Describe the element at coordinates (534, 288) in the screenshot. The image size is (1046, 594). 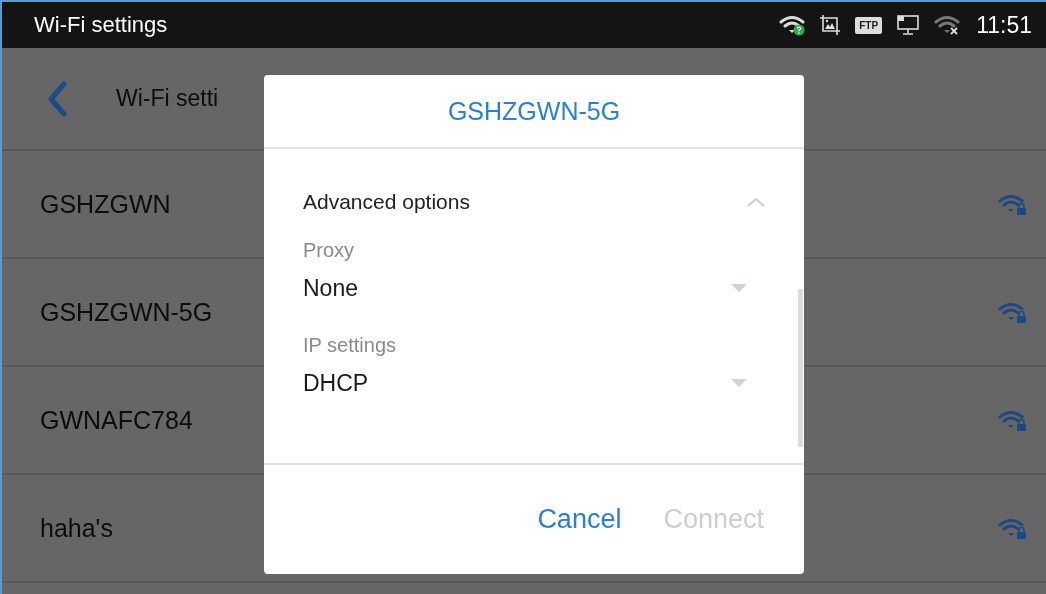
I see `dropdown-field: None` at that location.